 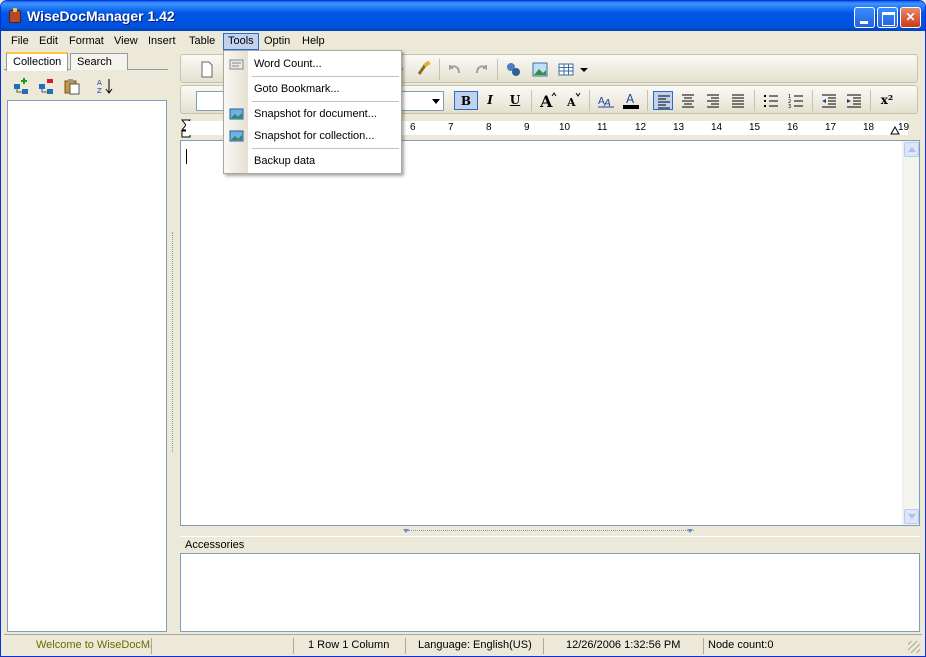 I want to click on status-welcome: Welcome to WiseDocManager, so click(x=78, y=646).